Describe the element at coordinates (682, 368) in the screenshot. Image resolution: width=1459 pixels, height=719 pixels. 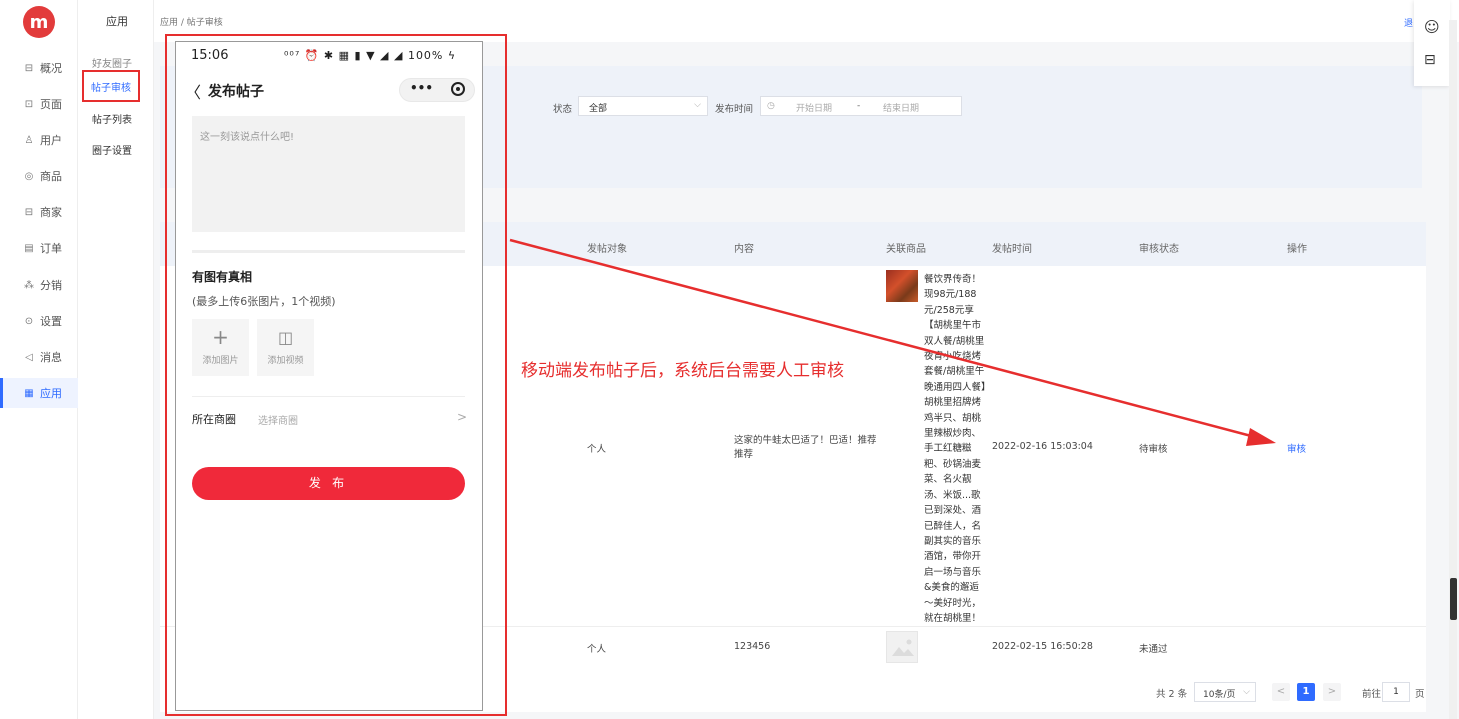
I see `annotation-text: 移动端发布帖子后，系统后台需要人工审核` at that location.